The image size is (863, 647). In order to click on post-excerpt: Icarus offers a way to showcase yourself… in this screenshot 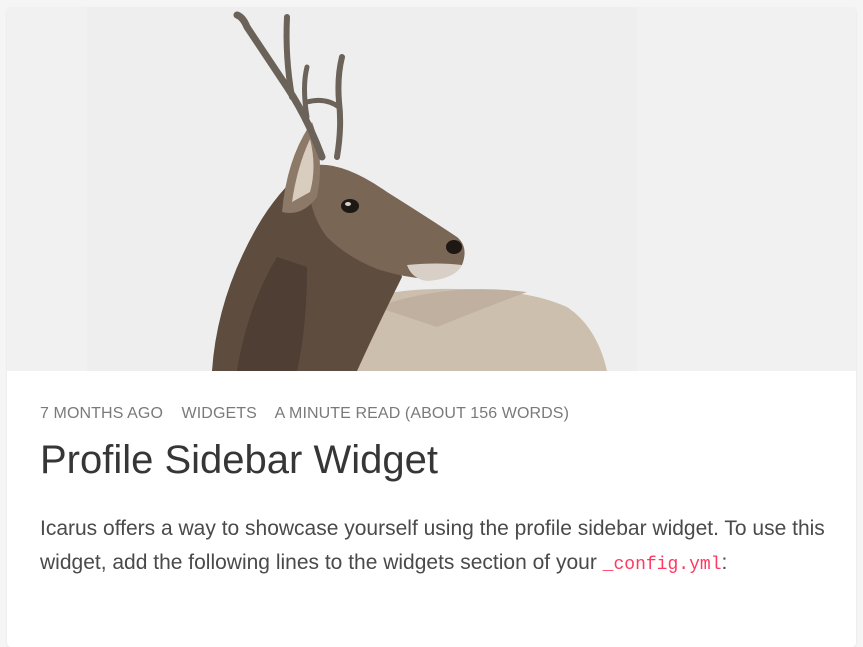, I will do `click(433, 547)`.